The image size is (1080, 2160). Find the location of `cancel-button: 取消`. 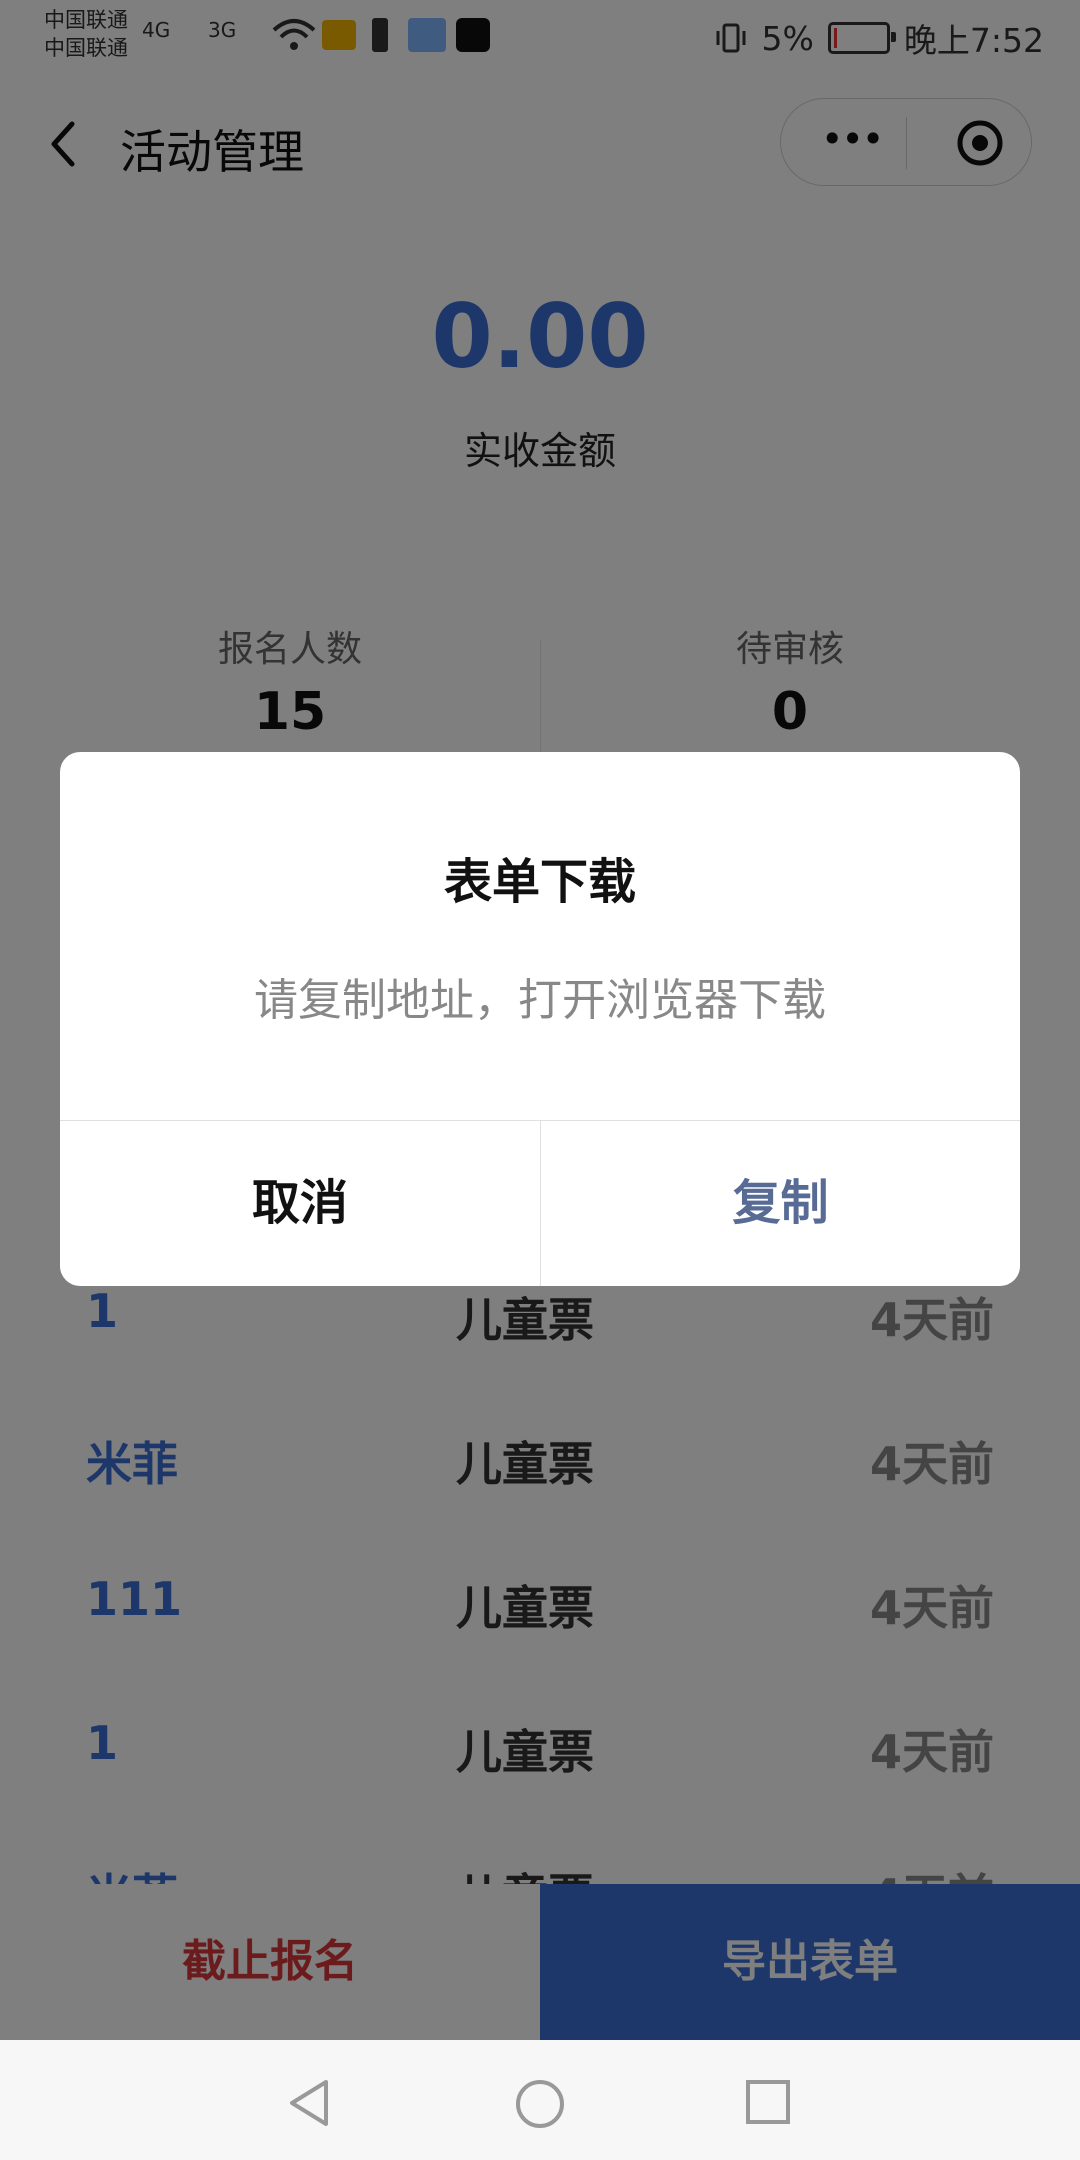

cancel-button: 取消 is located at coordinates (300, 1203).